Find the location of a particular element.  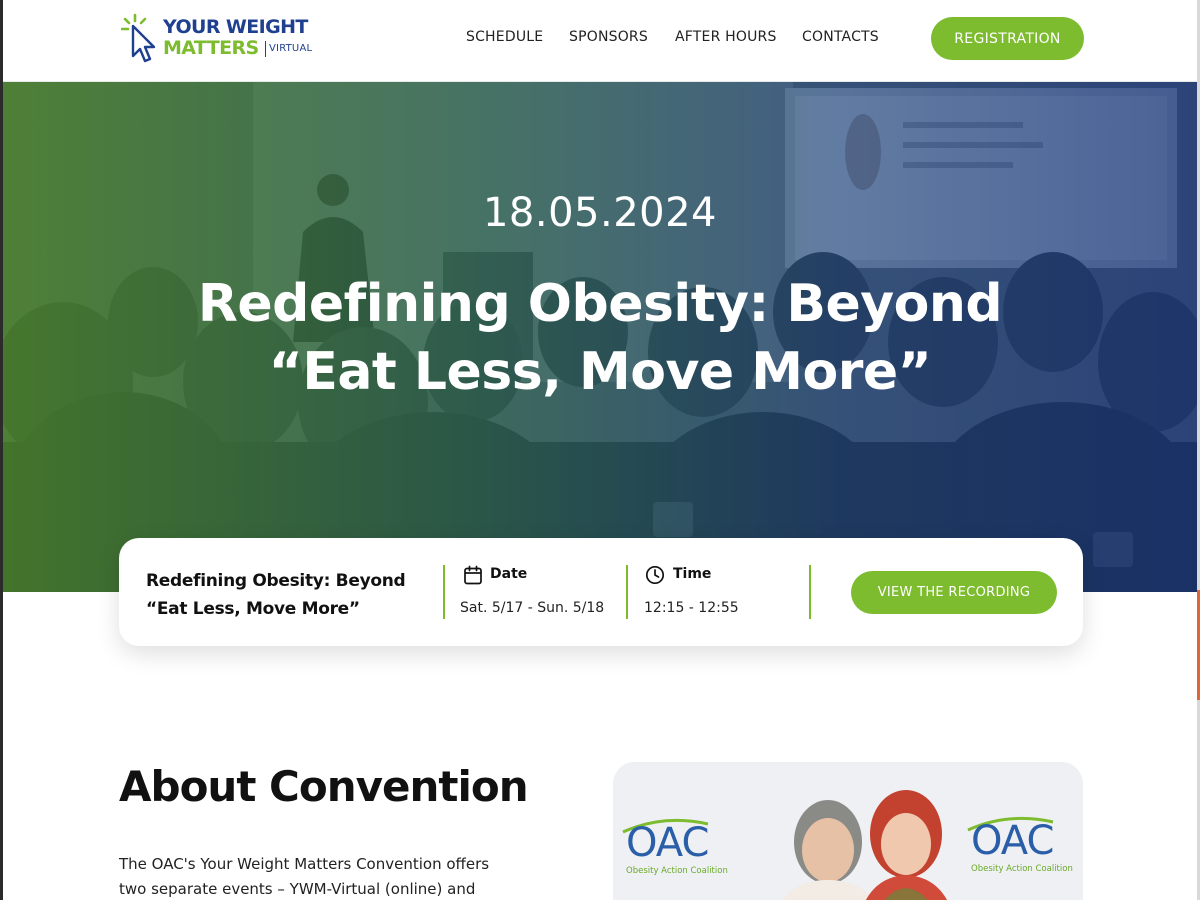

logo-text-your-weight: YOUR WEIGHT is located at coordinates (235, 27).